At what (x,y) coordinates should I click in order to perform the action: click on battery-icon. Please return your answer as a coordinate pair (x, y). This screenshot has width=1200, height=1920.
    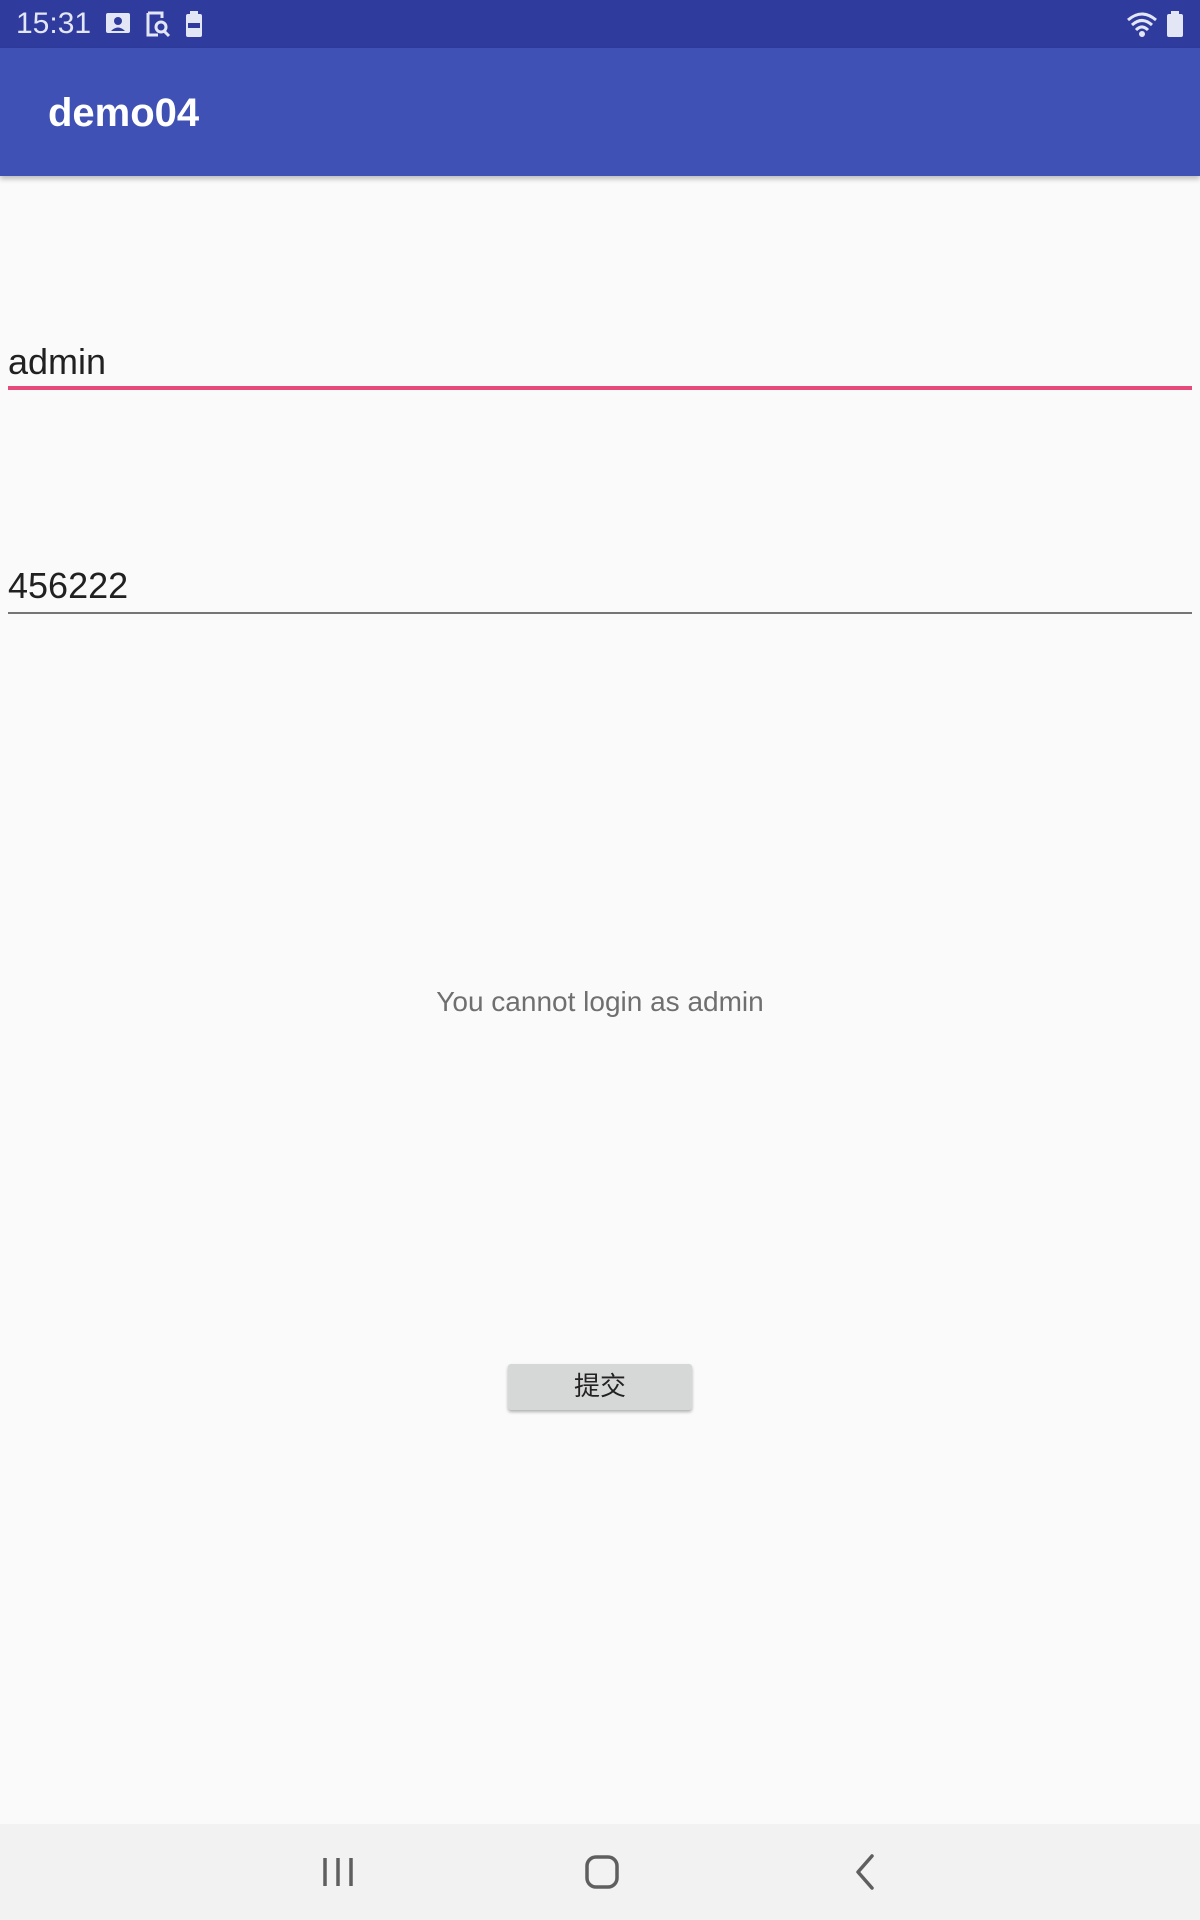
    Looking at the image, I should click on (1175, 24).